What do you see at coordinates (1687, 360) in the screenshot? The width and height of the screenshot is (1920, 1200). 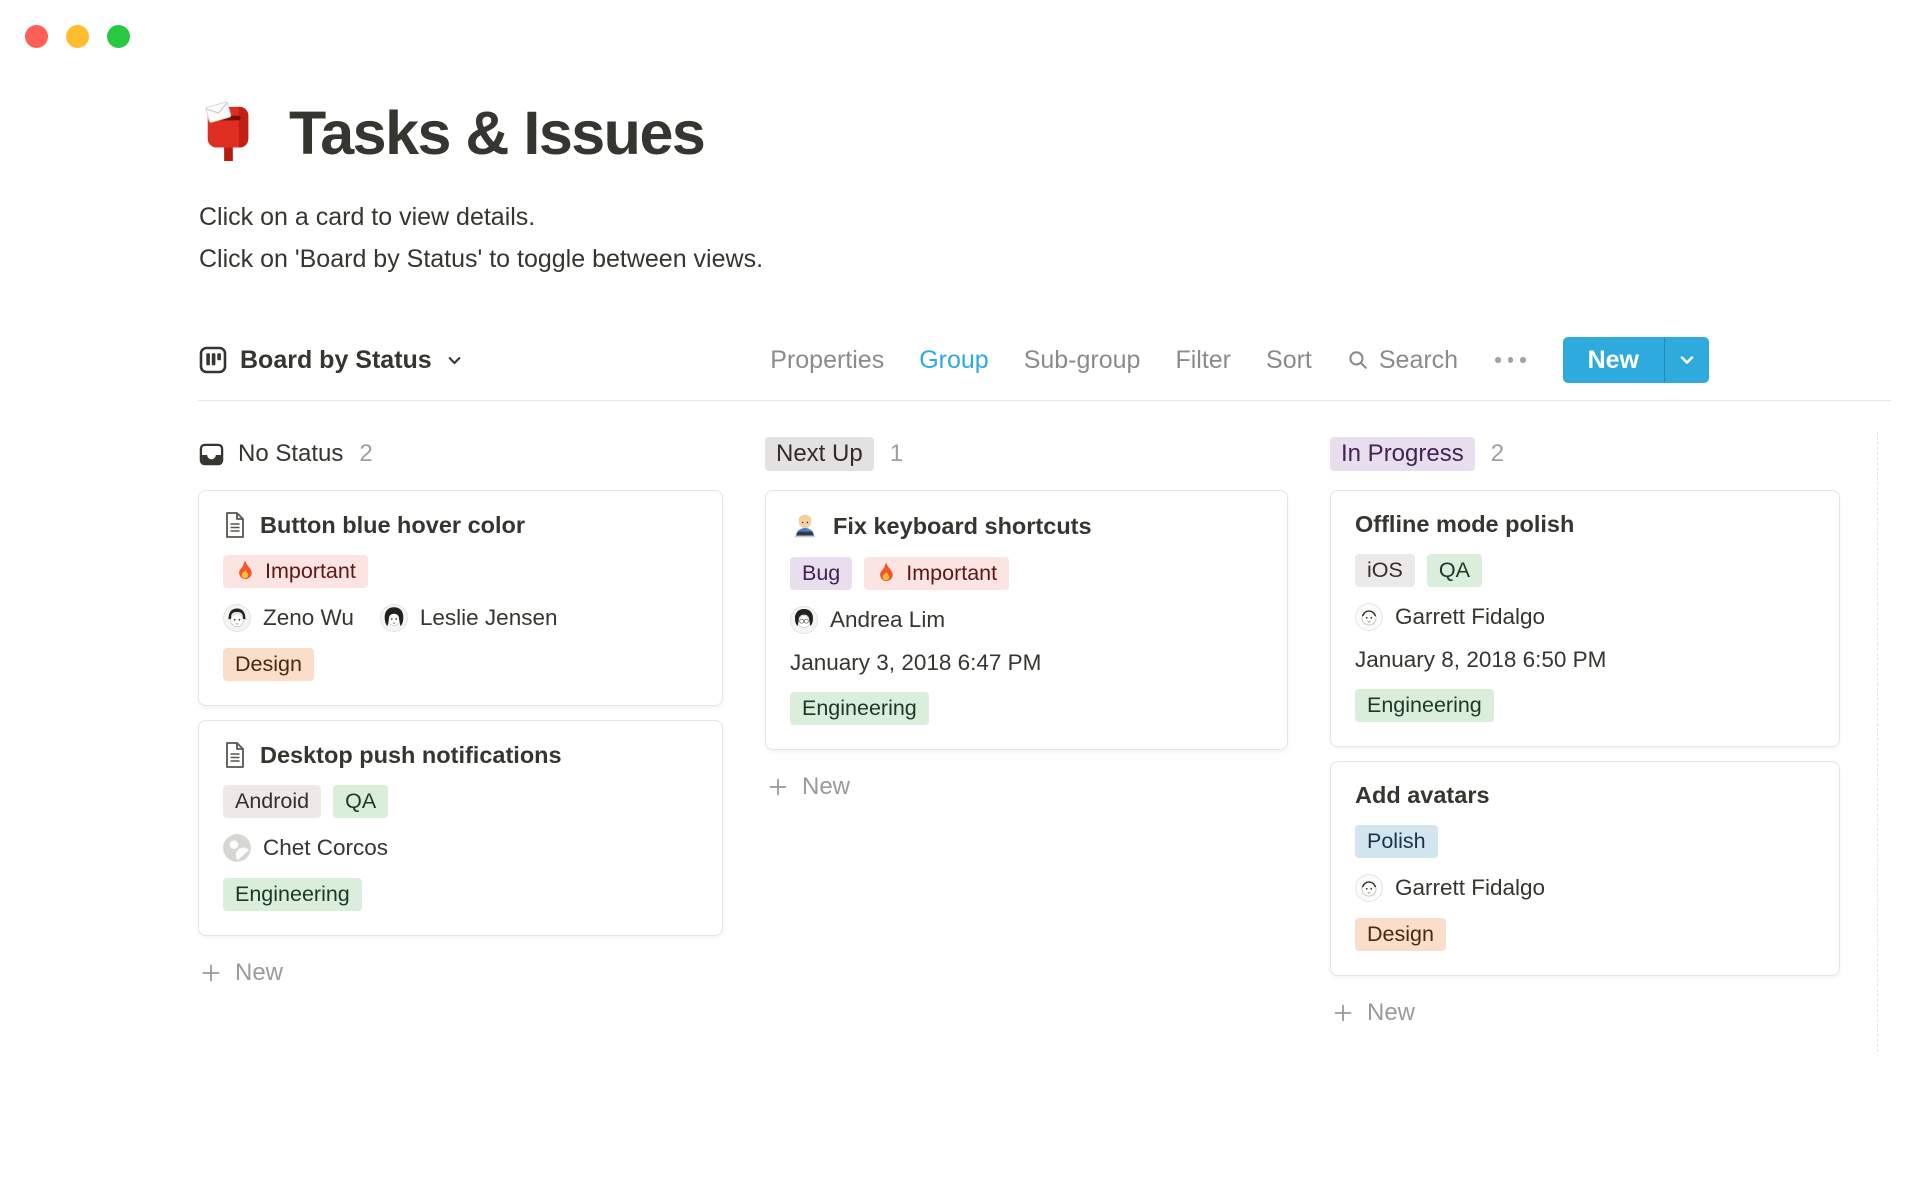 I see `new-button-chevron` at bounding box center [1687, 360].